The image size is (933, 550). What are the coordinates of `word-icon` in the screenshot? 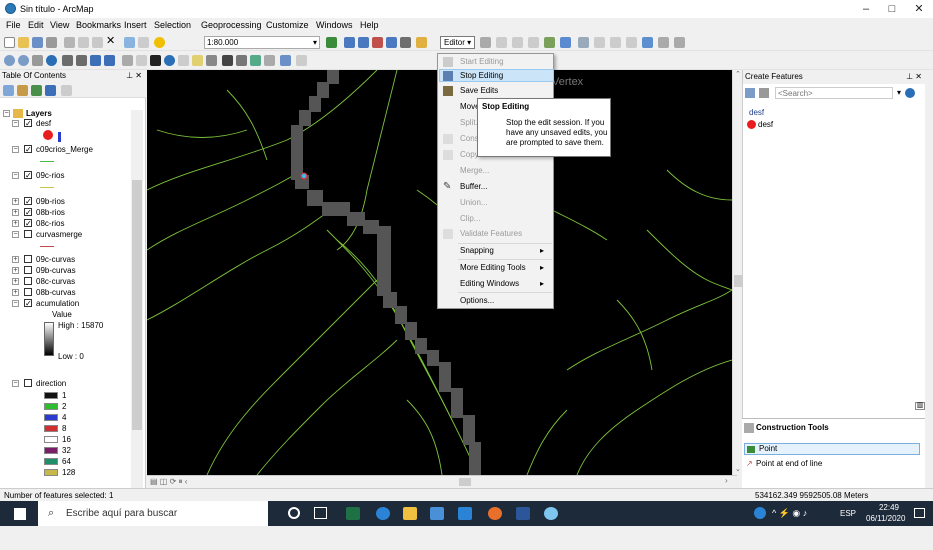 It's located at (523, 513).